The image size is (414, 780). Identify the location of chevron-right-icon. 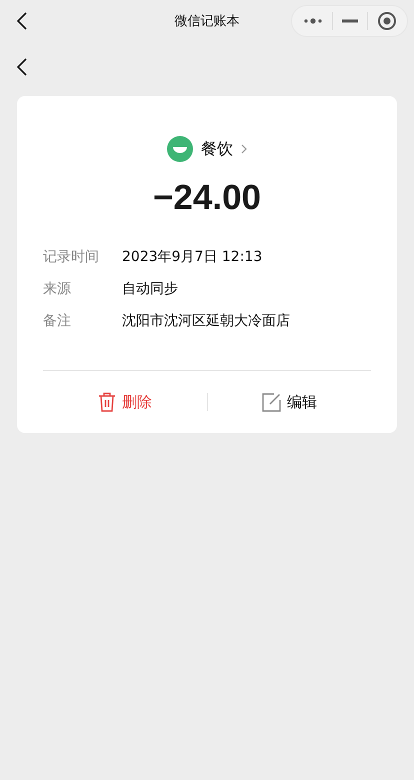
(244, 149).